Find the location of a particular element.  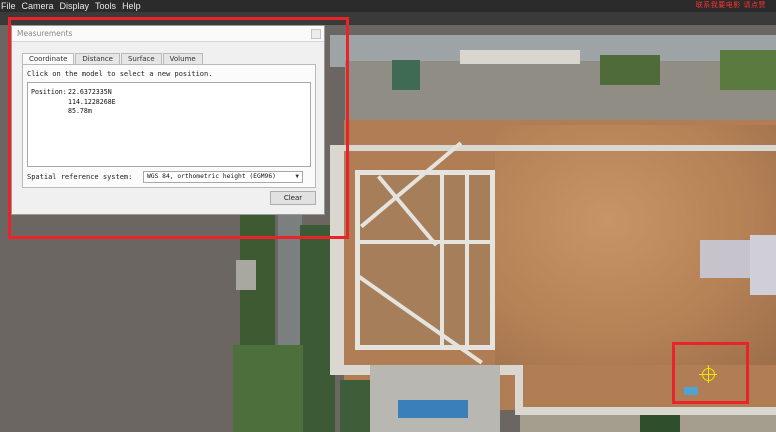

overlay-note: 联系我要电影 请点赞 is located at coordinates (730, 5).